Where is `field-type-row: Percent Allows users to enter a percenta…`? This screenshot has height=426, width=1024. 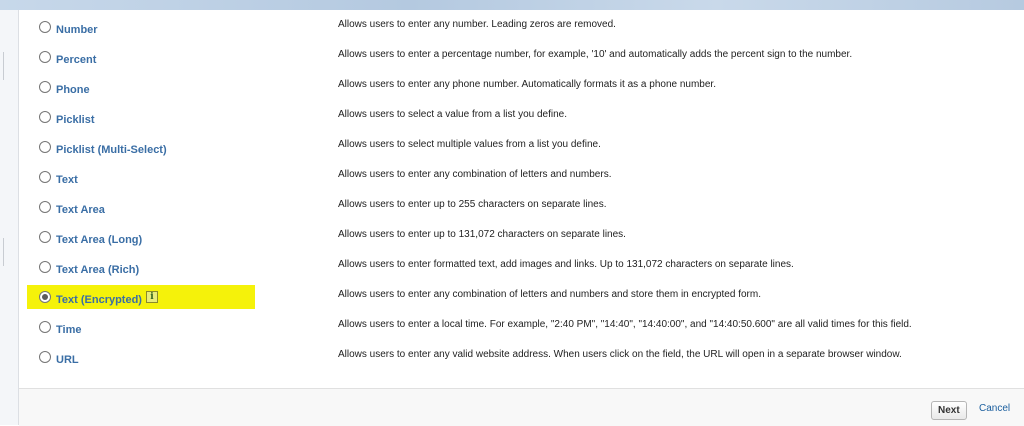 field-type-row: Percent Allows users to enter a percenta… is located at coordinates (521, 60).